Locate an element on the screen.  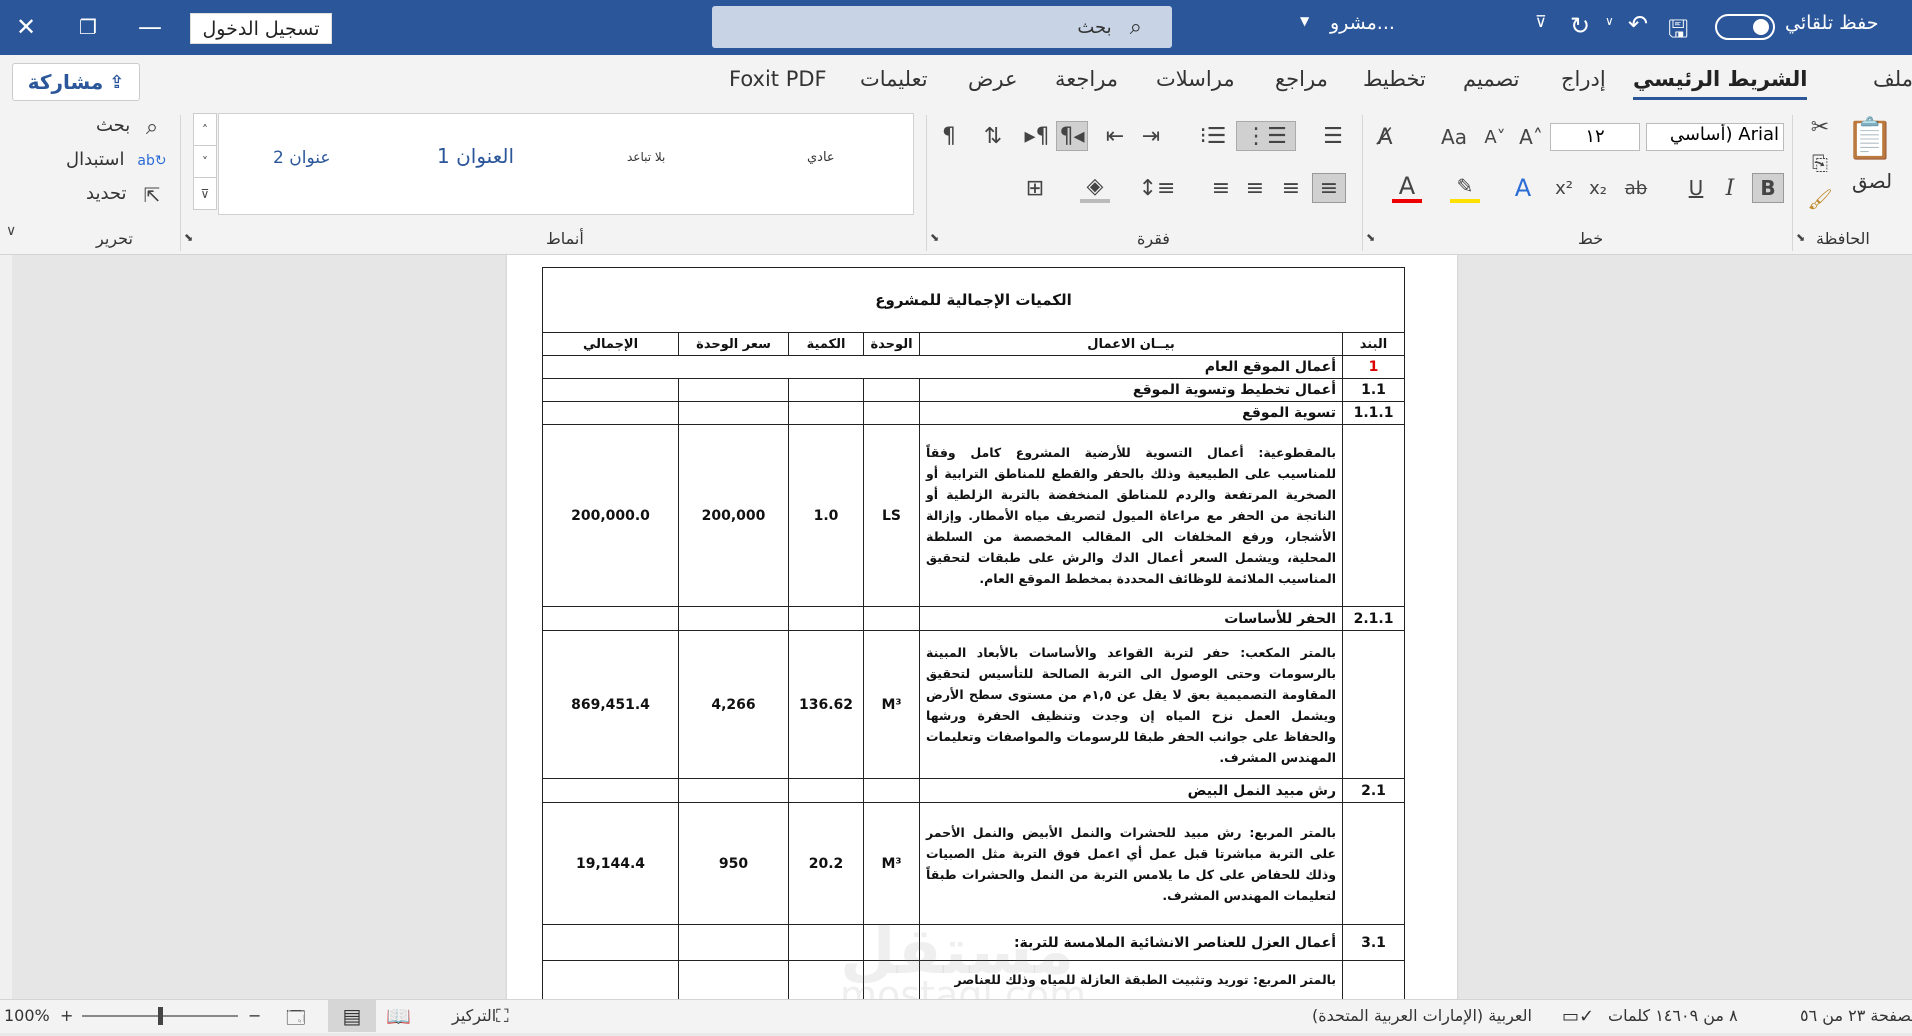
shrink-font-icon: A˅ is located at coordinates (1495, 137).